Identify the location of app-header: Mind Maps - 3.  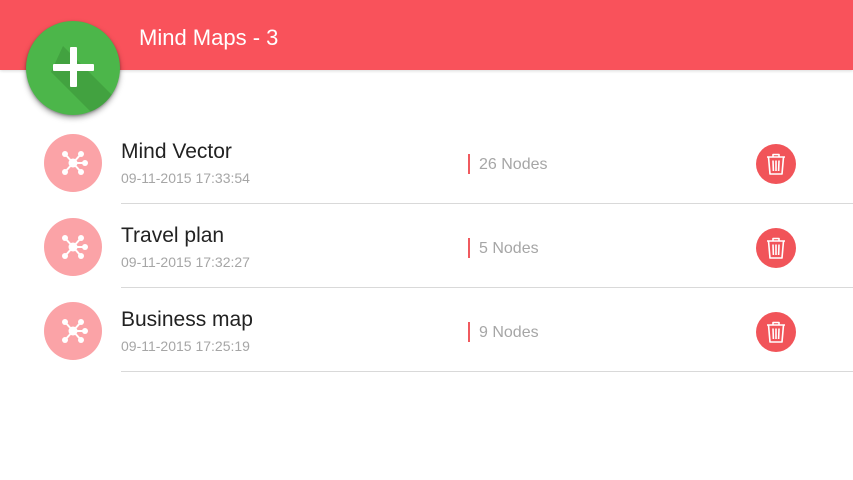
(426, 35).